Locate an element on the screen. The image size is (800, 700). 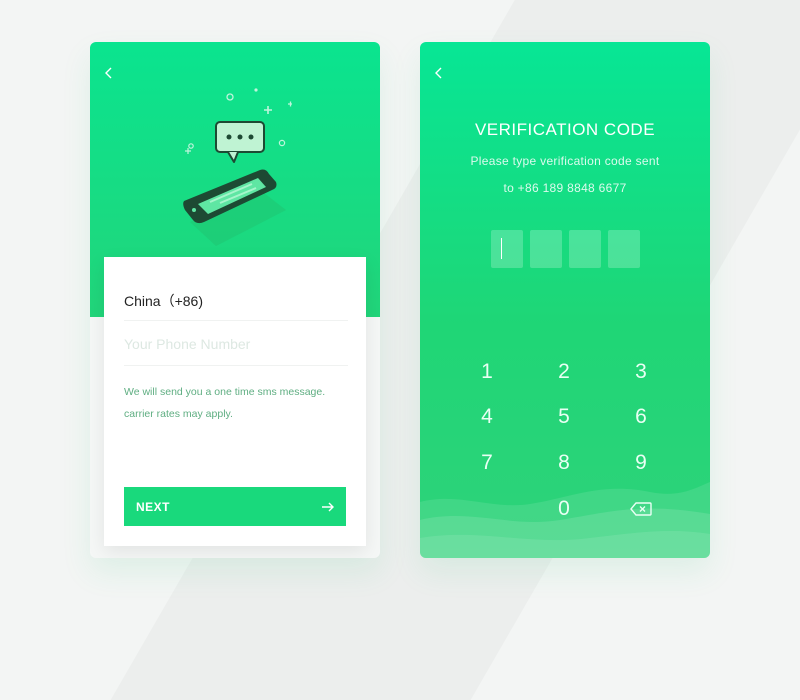
keypad-key-7: 7 is located at coordinates (487, 463).